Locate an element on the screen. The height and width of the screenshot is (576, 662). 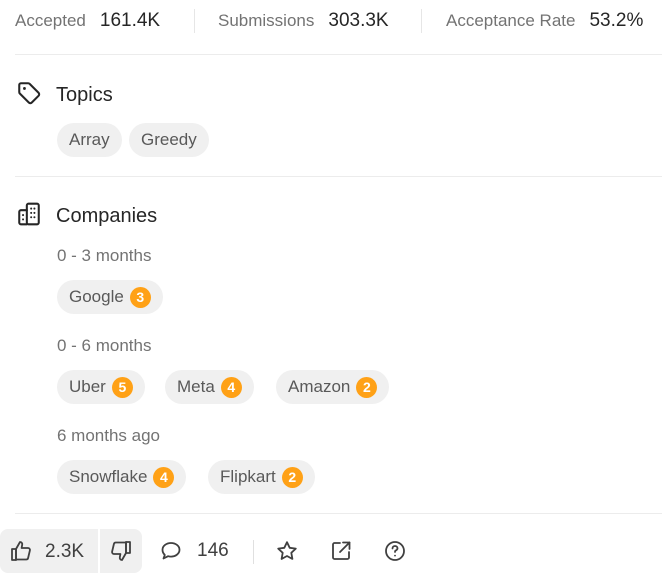
share-button is located at coordinates (341, 551).